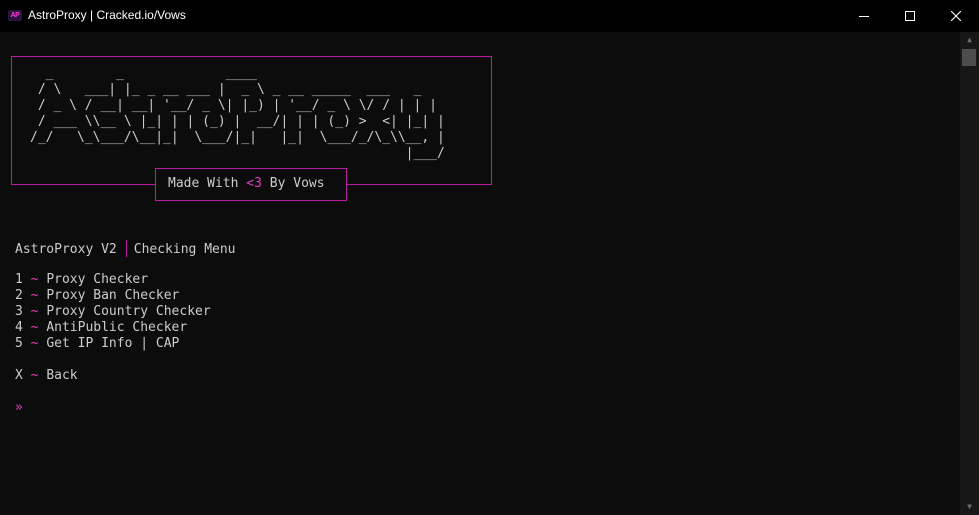 This screenshot has height=515, width=979. I want to click on header-separator, so click(126, 248).